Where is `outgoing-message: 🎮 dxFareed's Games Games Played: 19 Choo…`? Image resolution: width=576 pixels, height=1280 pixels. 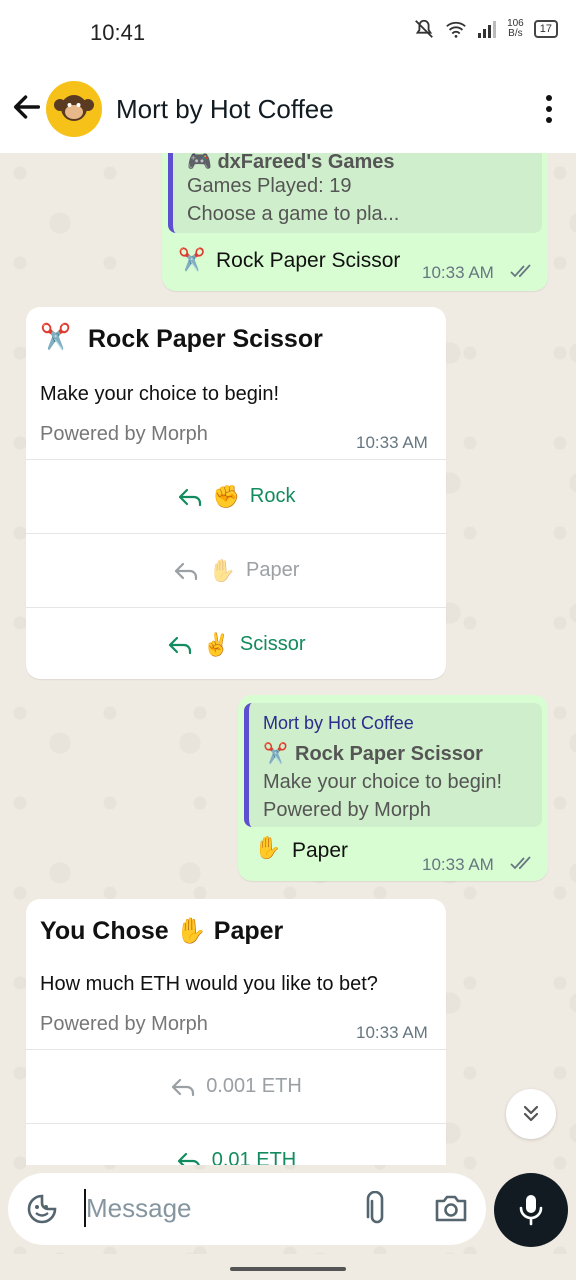 outgoing-message: 🎮 dxFareed's Games Games Played: 19 Choo… is located at coordinates (355, 222).